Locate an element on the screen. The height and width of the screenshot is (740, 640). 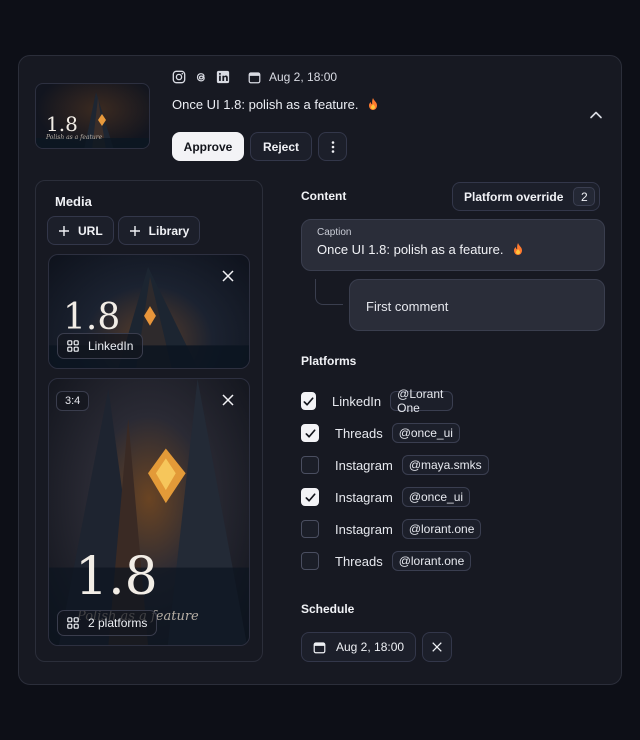
platform-row: Threads @once_ui is located at coordinates (380, 433).